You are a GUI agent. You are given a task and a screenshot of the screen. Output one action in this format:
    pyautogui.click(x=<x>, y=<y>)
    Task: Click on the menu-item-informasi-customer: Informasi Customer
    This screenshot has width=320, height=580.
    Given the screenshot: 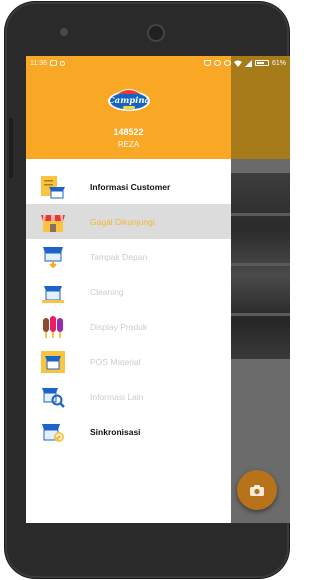 What is the action you would take?
    pyautogui.click(x=128, y=186)
    